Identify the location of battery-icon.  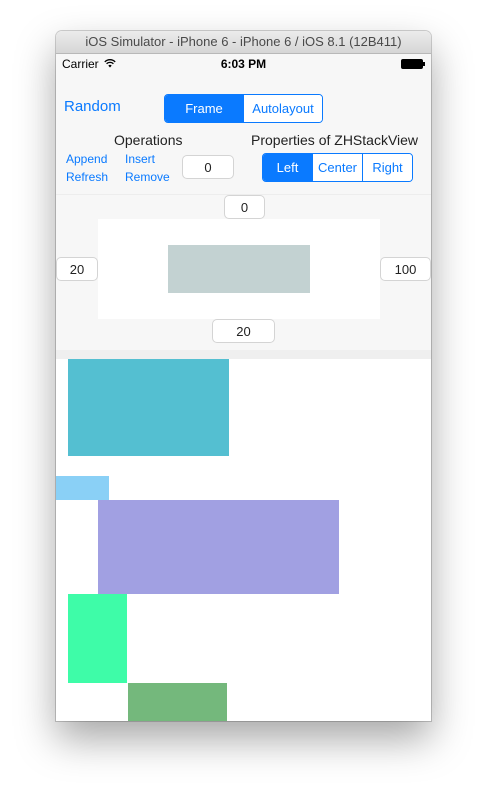
(413, 64).